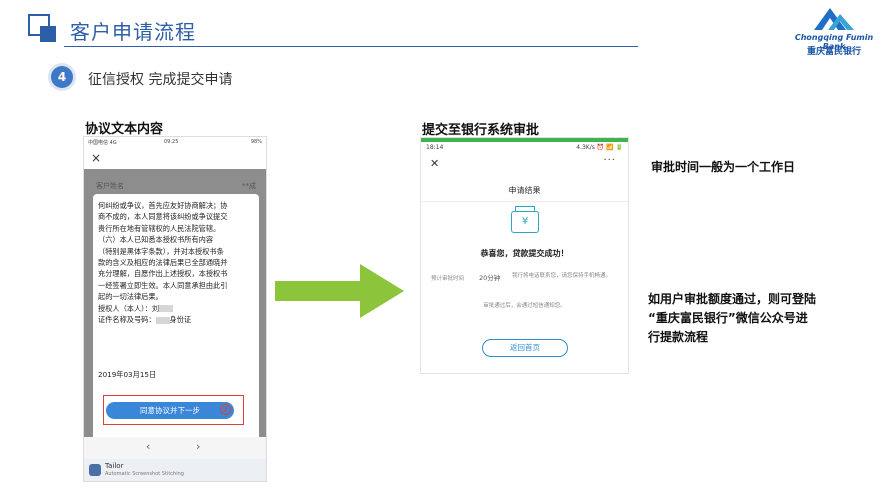  What do you see at coordinates (48, 34) in the screenshot?
I see `header-square-filled` at bounding box center [48, 34].